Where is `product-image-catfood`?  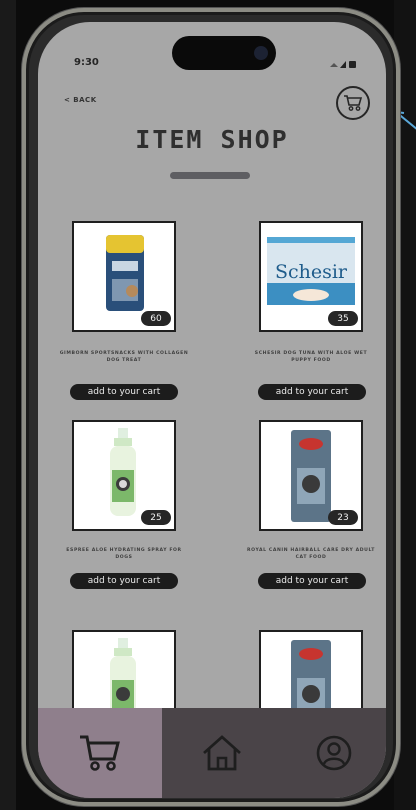 product-image-catfood is located at coordinates (311, 675).